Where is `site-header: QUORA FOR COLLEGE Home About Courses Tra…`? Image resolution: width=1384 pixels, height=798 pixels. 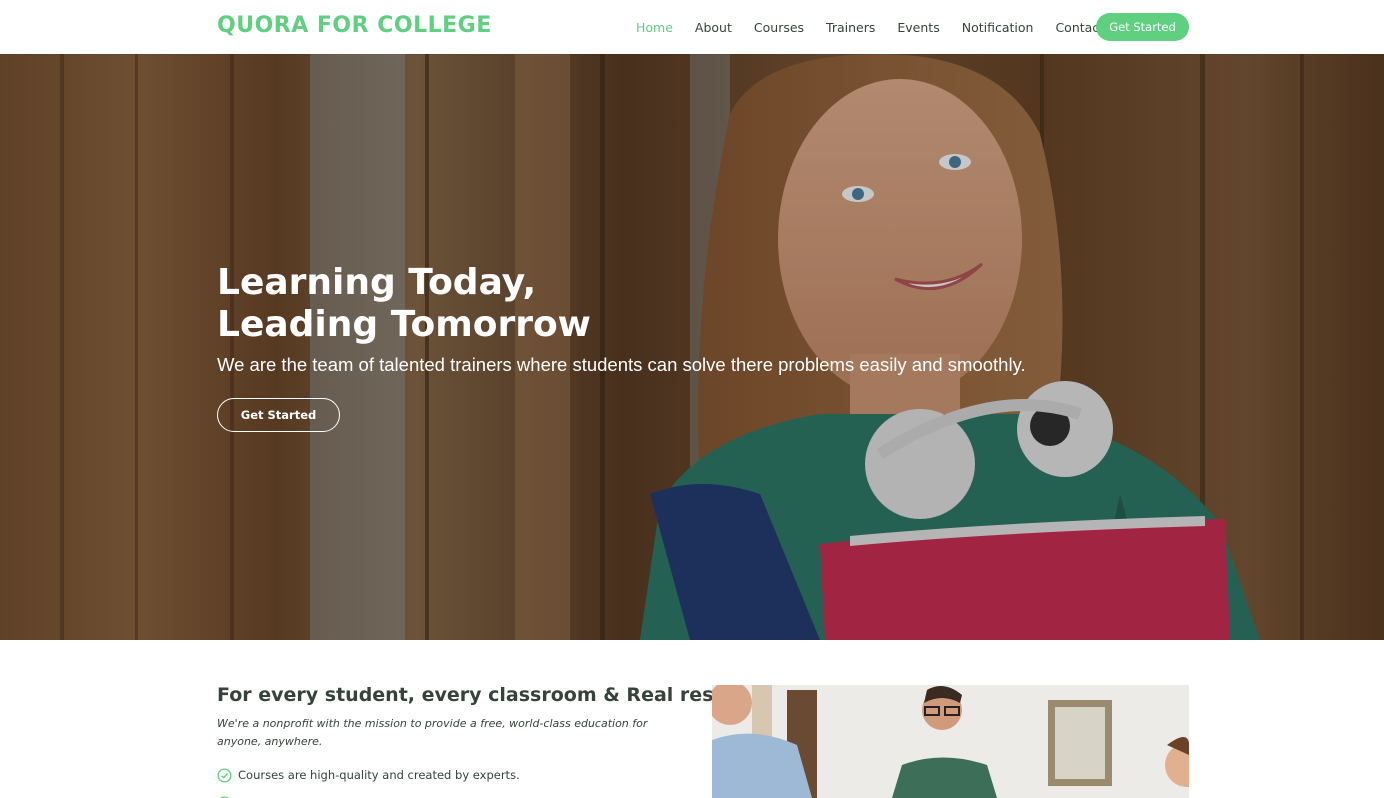 site-header: QUORA FOR COLLEGE Home About Courses Tra… is located at coordinates (692, 27).